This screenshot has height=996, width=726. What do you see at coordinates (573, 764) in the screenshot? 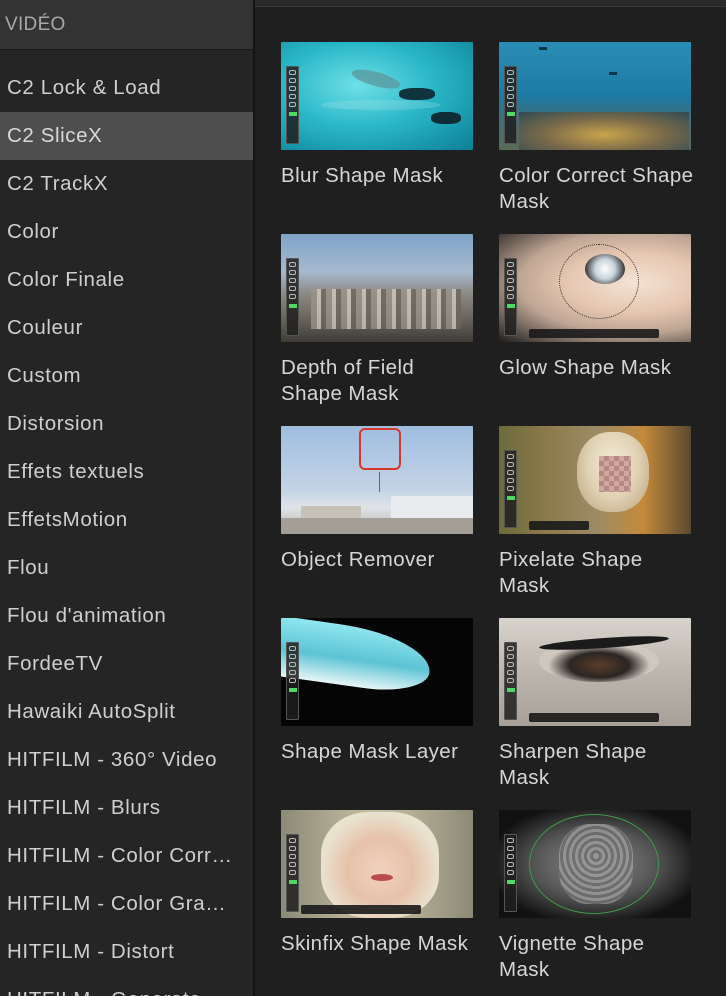
I see `effect-label: Sharpen Shape Mask` at bounding box center [573, 764].